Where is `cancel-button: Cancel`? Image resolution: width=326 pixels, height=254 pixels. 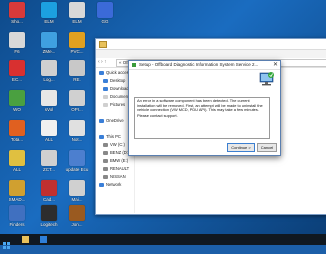 cancel-button: Cancel is located at coordinates (267, 147).